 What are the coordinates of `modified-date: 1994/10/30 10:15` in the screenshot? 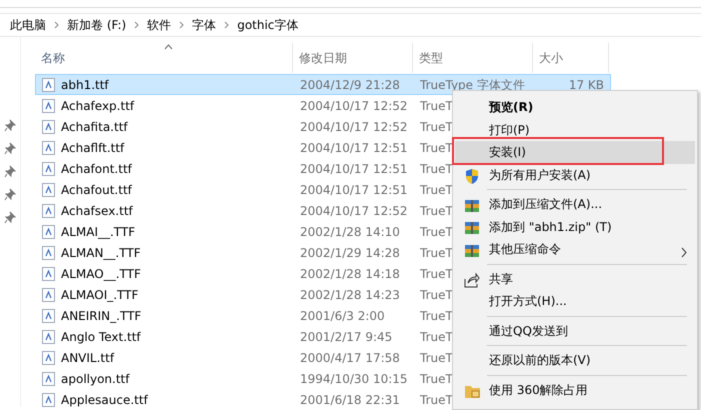 It's located at (354, 379).